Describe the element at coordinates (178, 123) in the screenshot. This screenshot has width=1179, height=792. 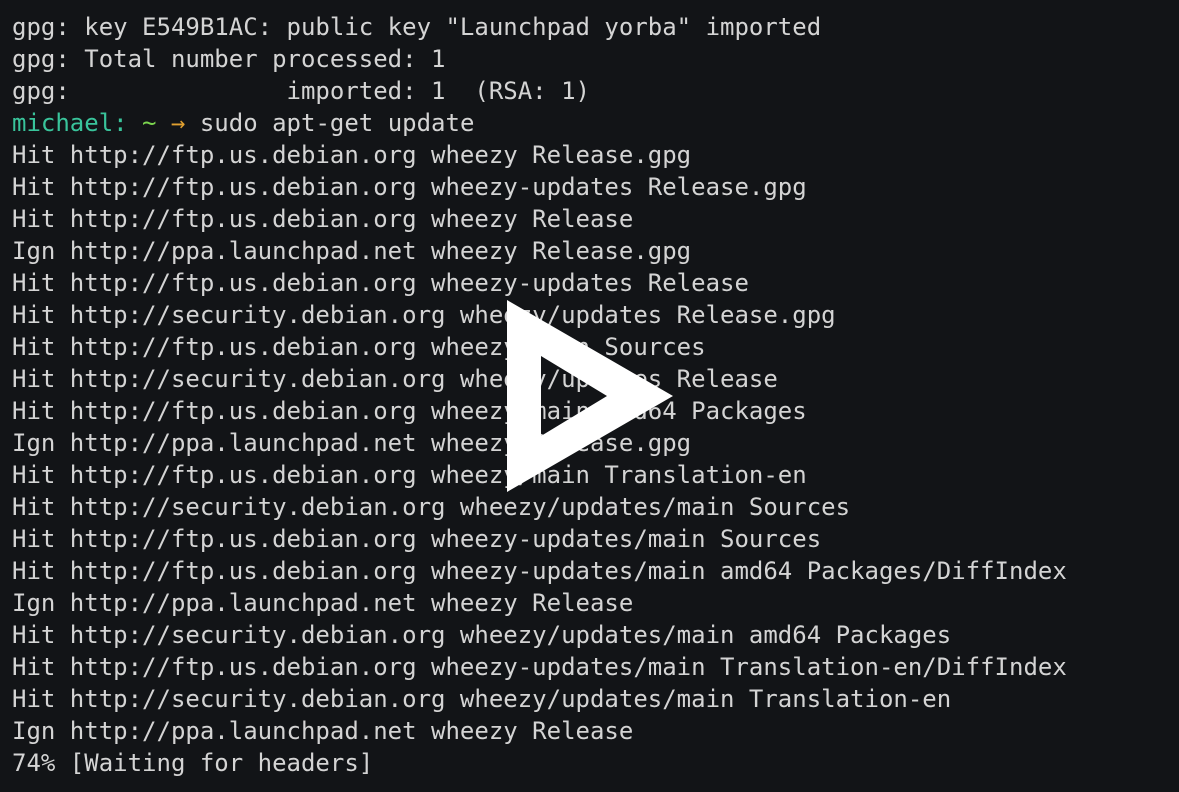
I see `prompt-arrow-icon: →` at that location.